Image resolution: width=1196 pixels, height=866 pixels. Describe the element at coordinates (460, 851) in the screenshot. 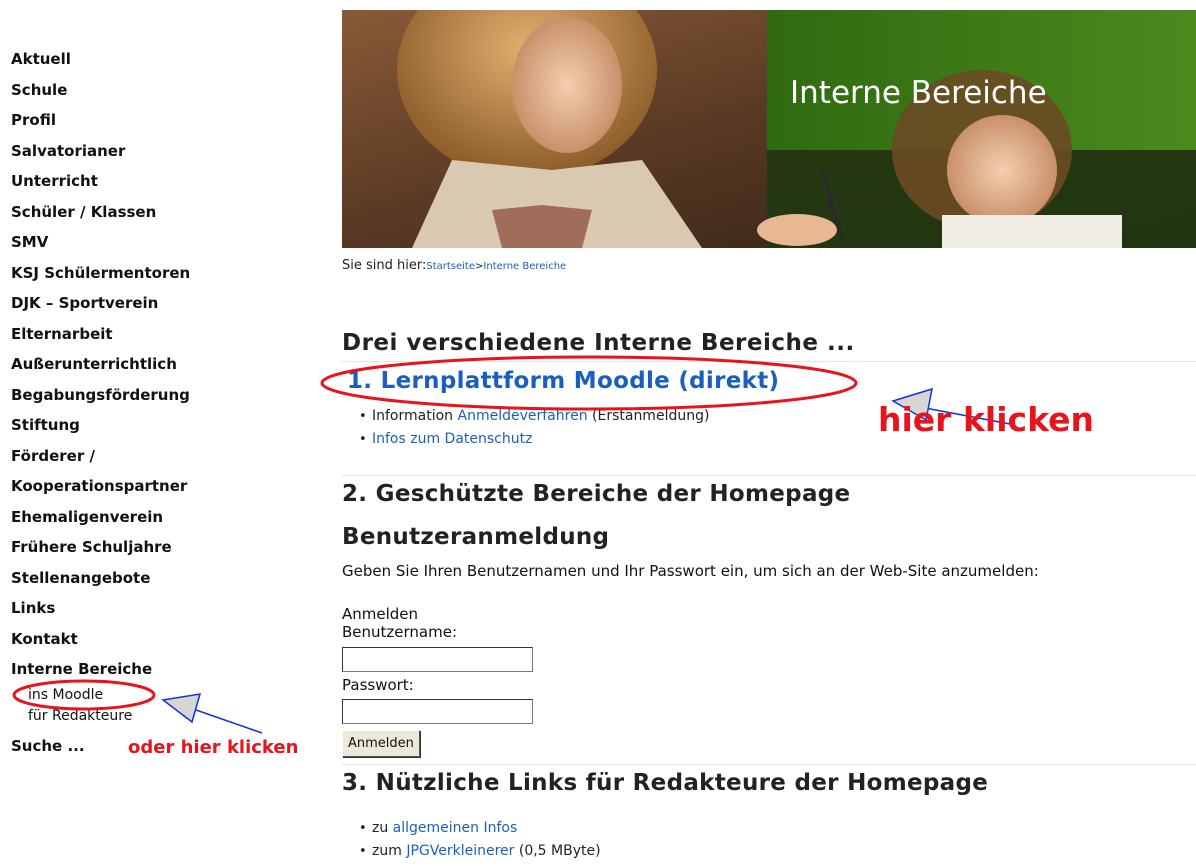

I see `jpgverkleinerer-link: JPGVerkleinerer` at that location.